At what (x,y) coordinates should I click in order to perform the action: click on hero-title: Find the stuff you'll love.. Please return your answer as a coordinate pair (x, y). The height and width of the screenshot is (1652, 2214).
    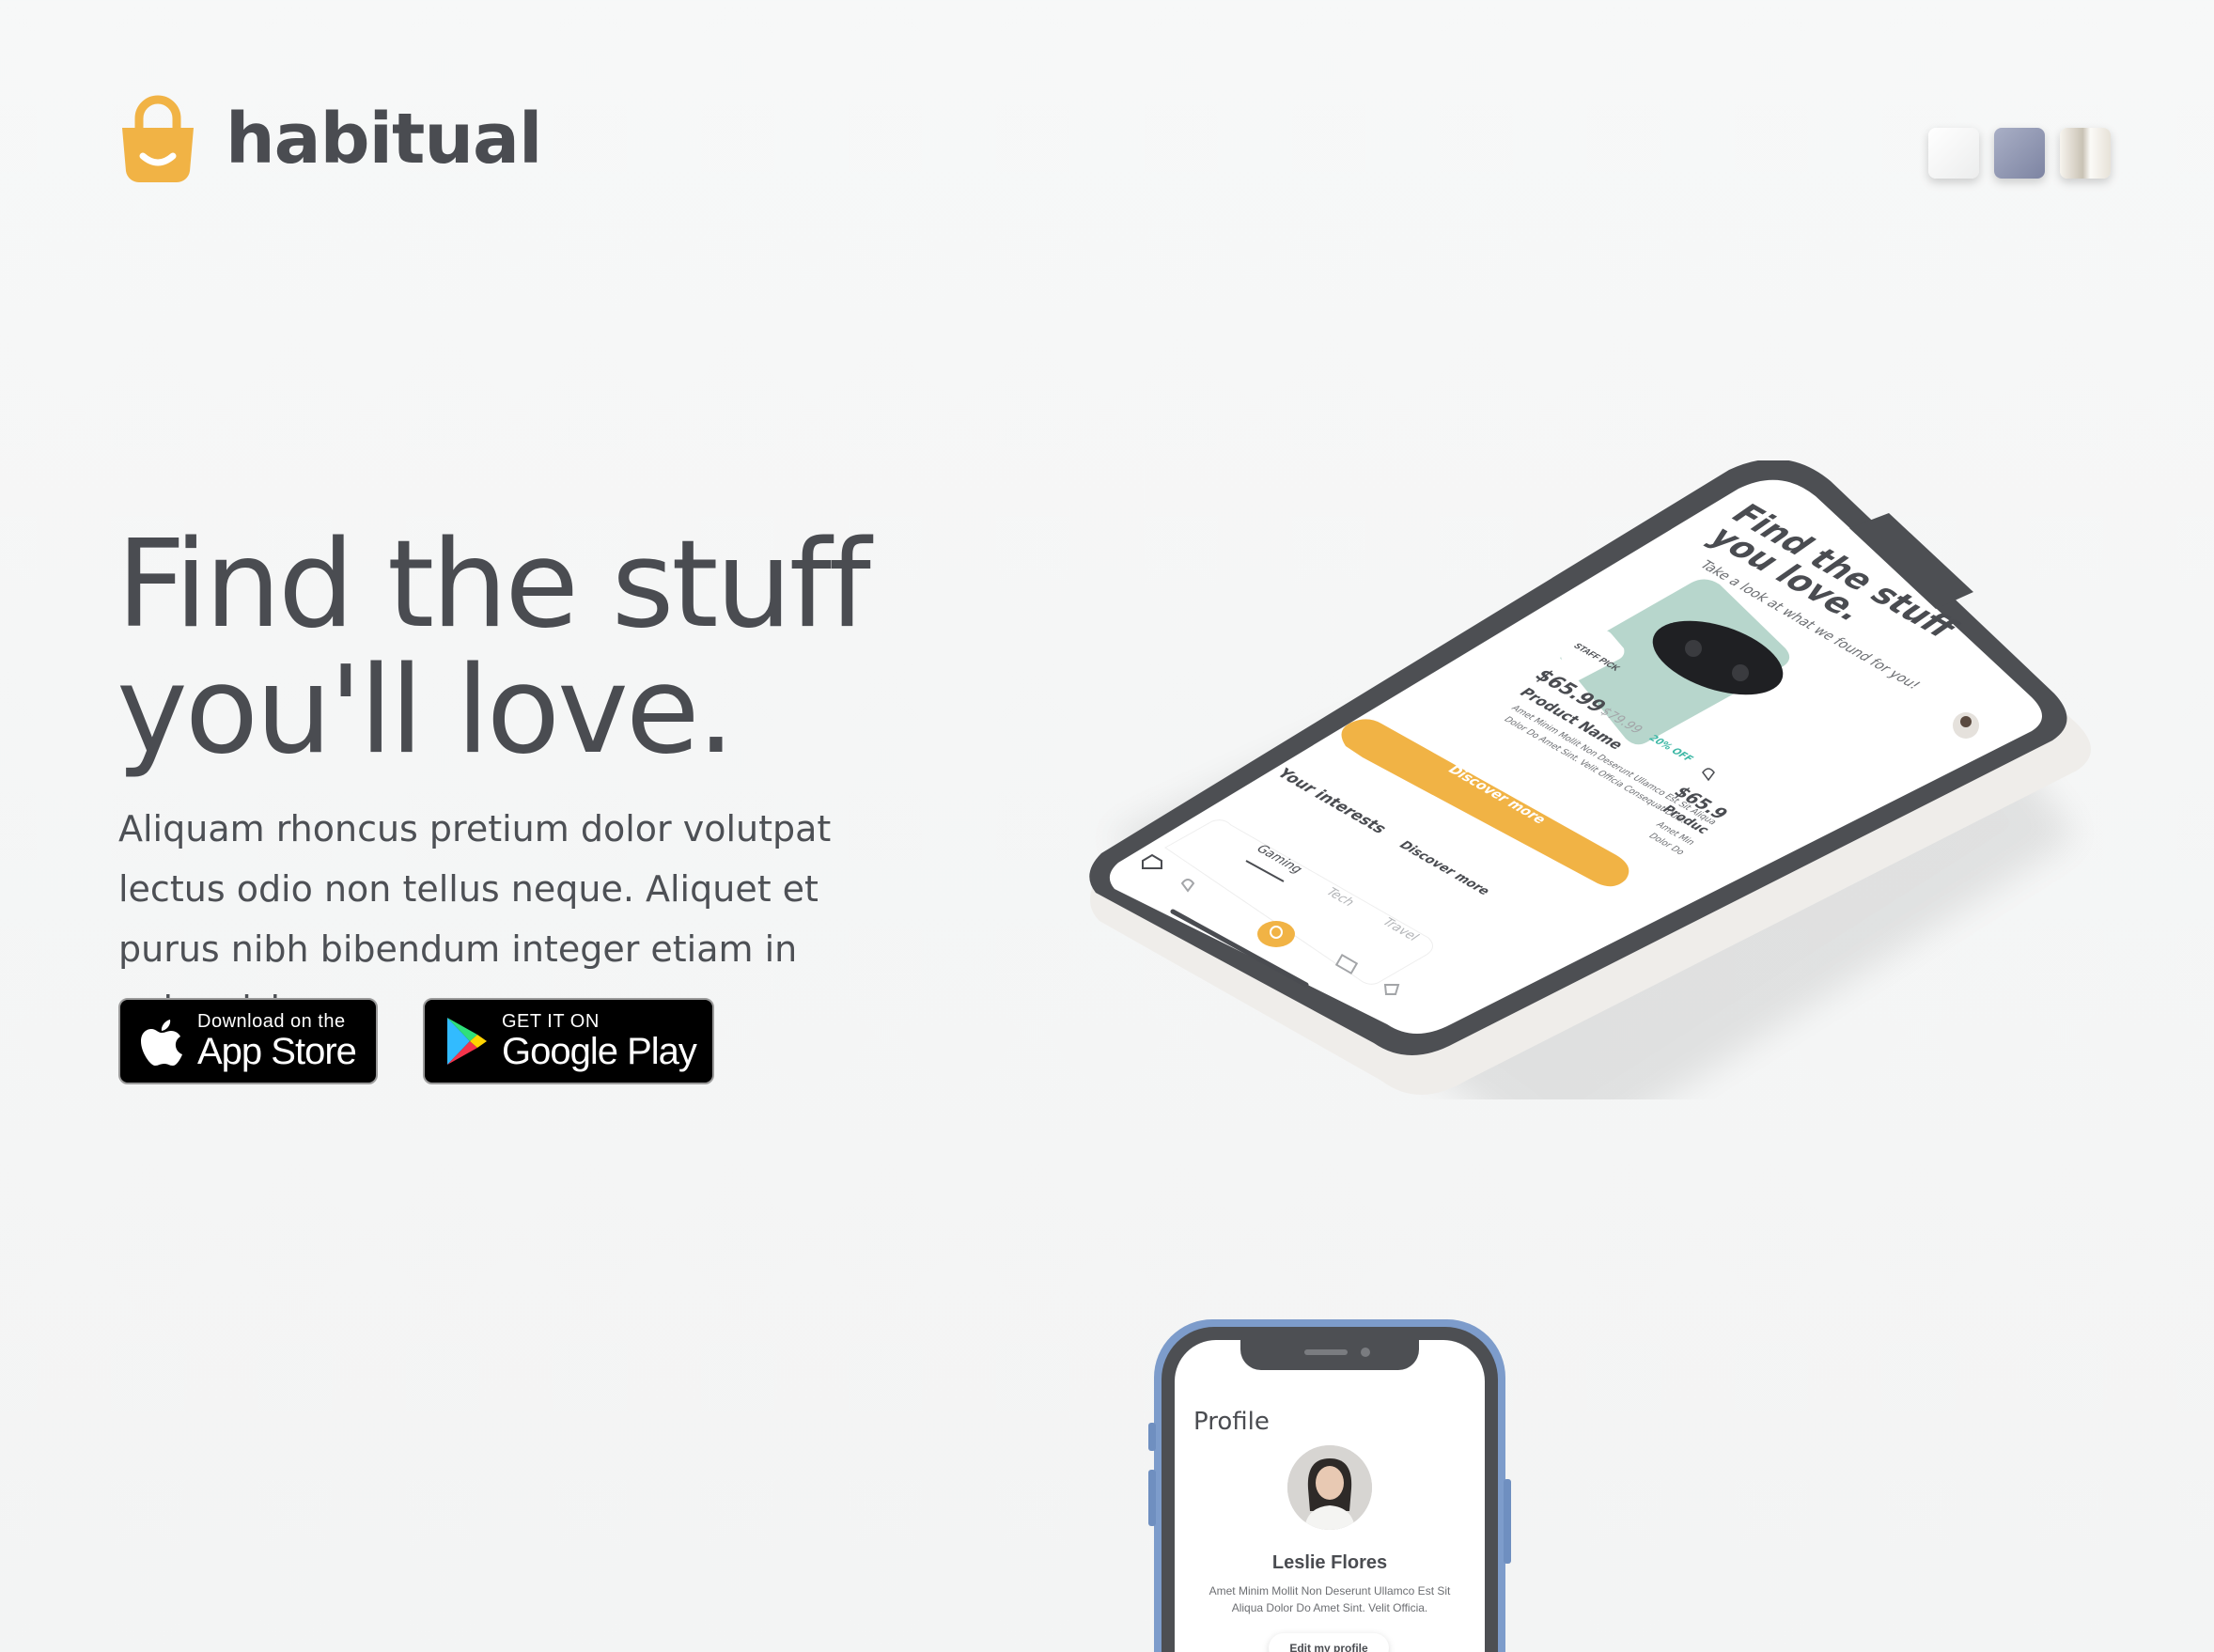
    Looking at the image, I should click on (540, 648).